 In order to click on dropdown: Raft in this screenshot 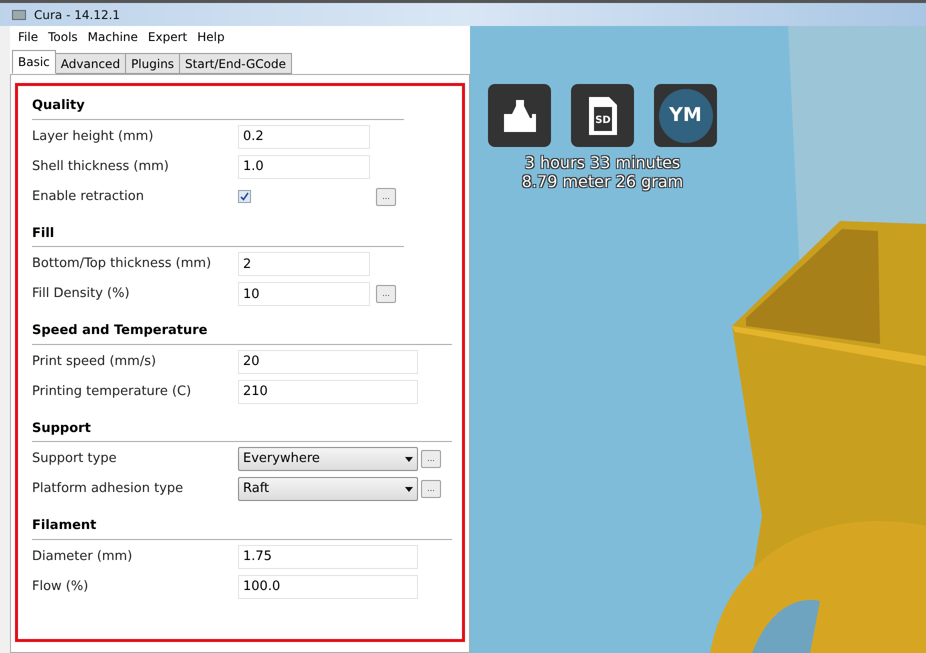, I will do `click(328, 489)`.